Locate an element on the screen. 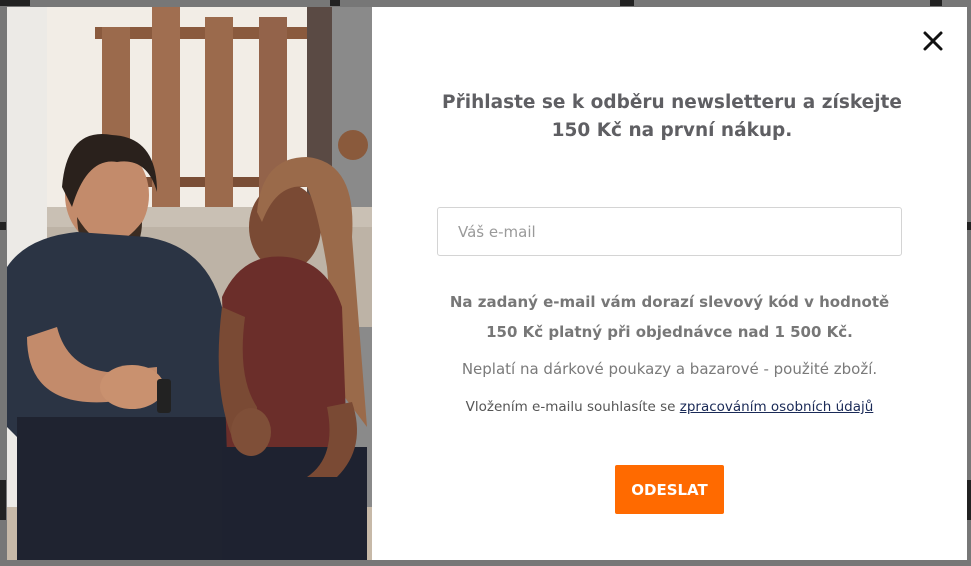 The height and width of the screenshot is (566, 971). privacy-policy-link: zpracováním osobních údajů is located at coordinates (777, 407).